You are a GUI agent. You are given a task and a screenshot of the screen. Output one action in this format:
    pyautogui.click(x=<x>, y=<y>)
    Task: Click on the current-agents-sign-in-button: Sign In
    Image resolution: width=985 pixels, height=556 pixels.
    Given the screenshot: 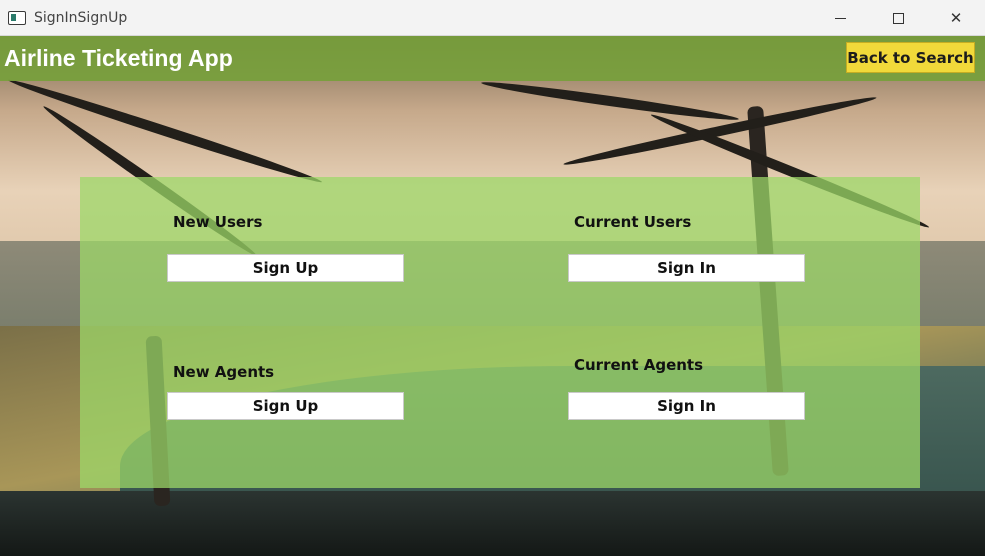 What is the action you would take?
    pyautogui.click(x=686, y=406)
    